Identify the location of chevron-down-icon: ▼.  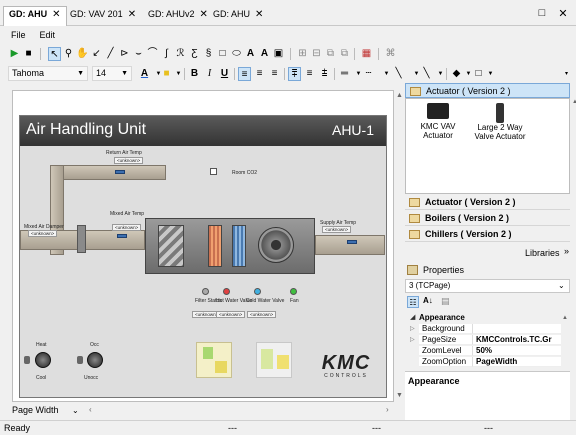
(490, 74).